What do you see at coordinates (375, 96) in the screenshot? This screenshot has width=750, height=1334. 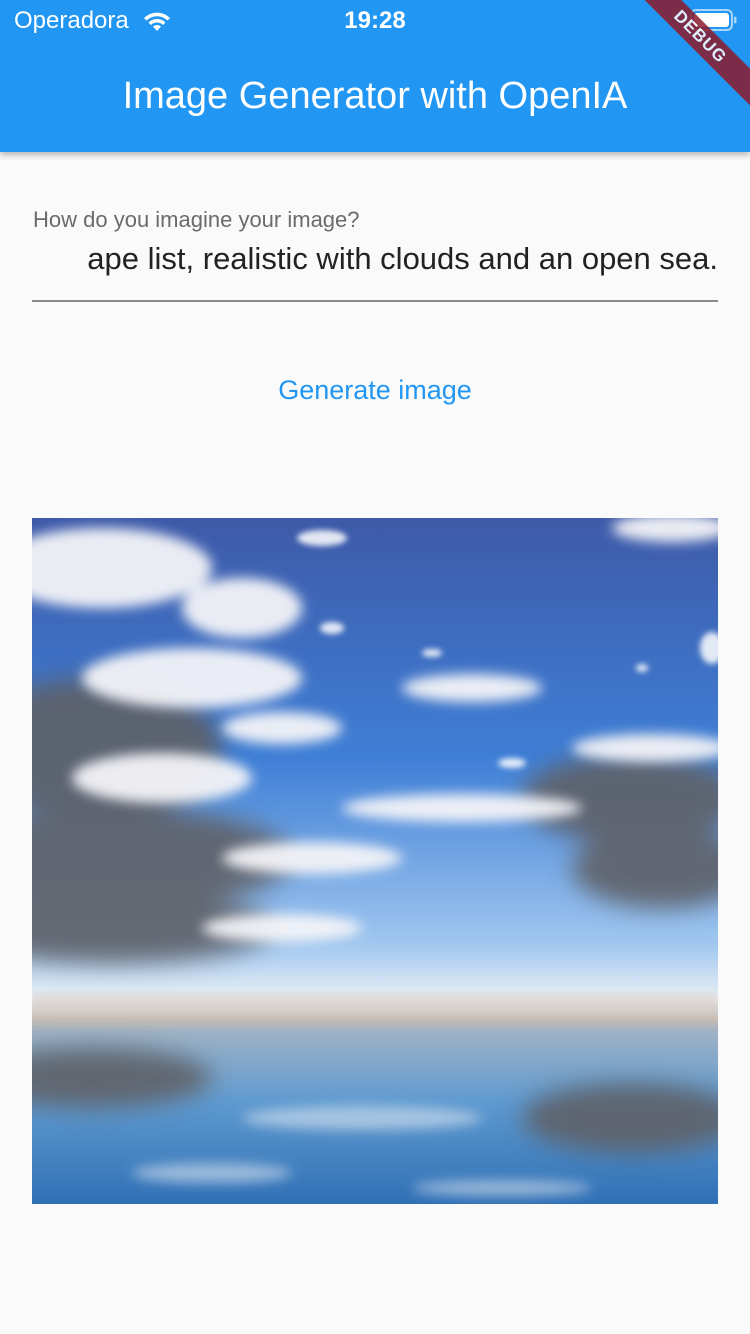 I see `app-title: Image Generator with OpenIA` at bounding box center [375, 96].